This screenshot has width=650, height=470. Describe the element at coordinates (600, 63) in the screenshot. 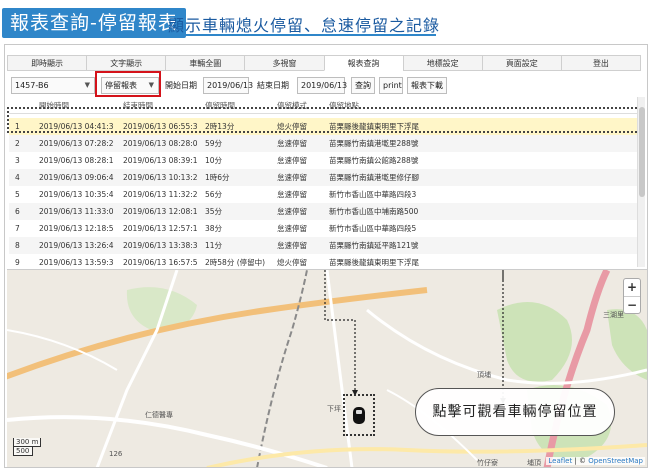

I see `tab-logout: 登出` at that location.